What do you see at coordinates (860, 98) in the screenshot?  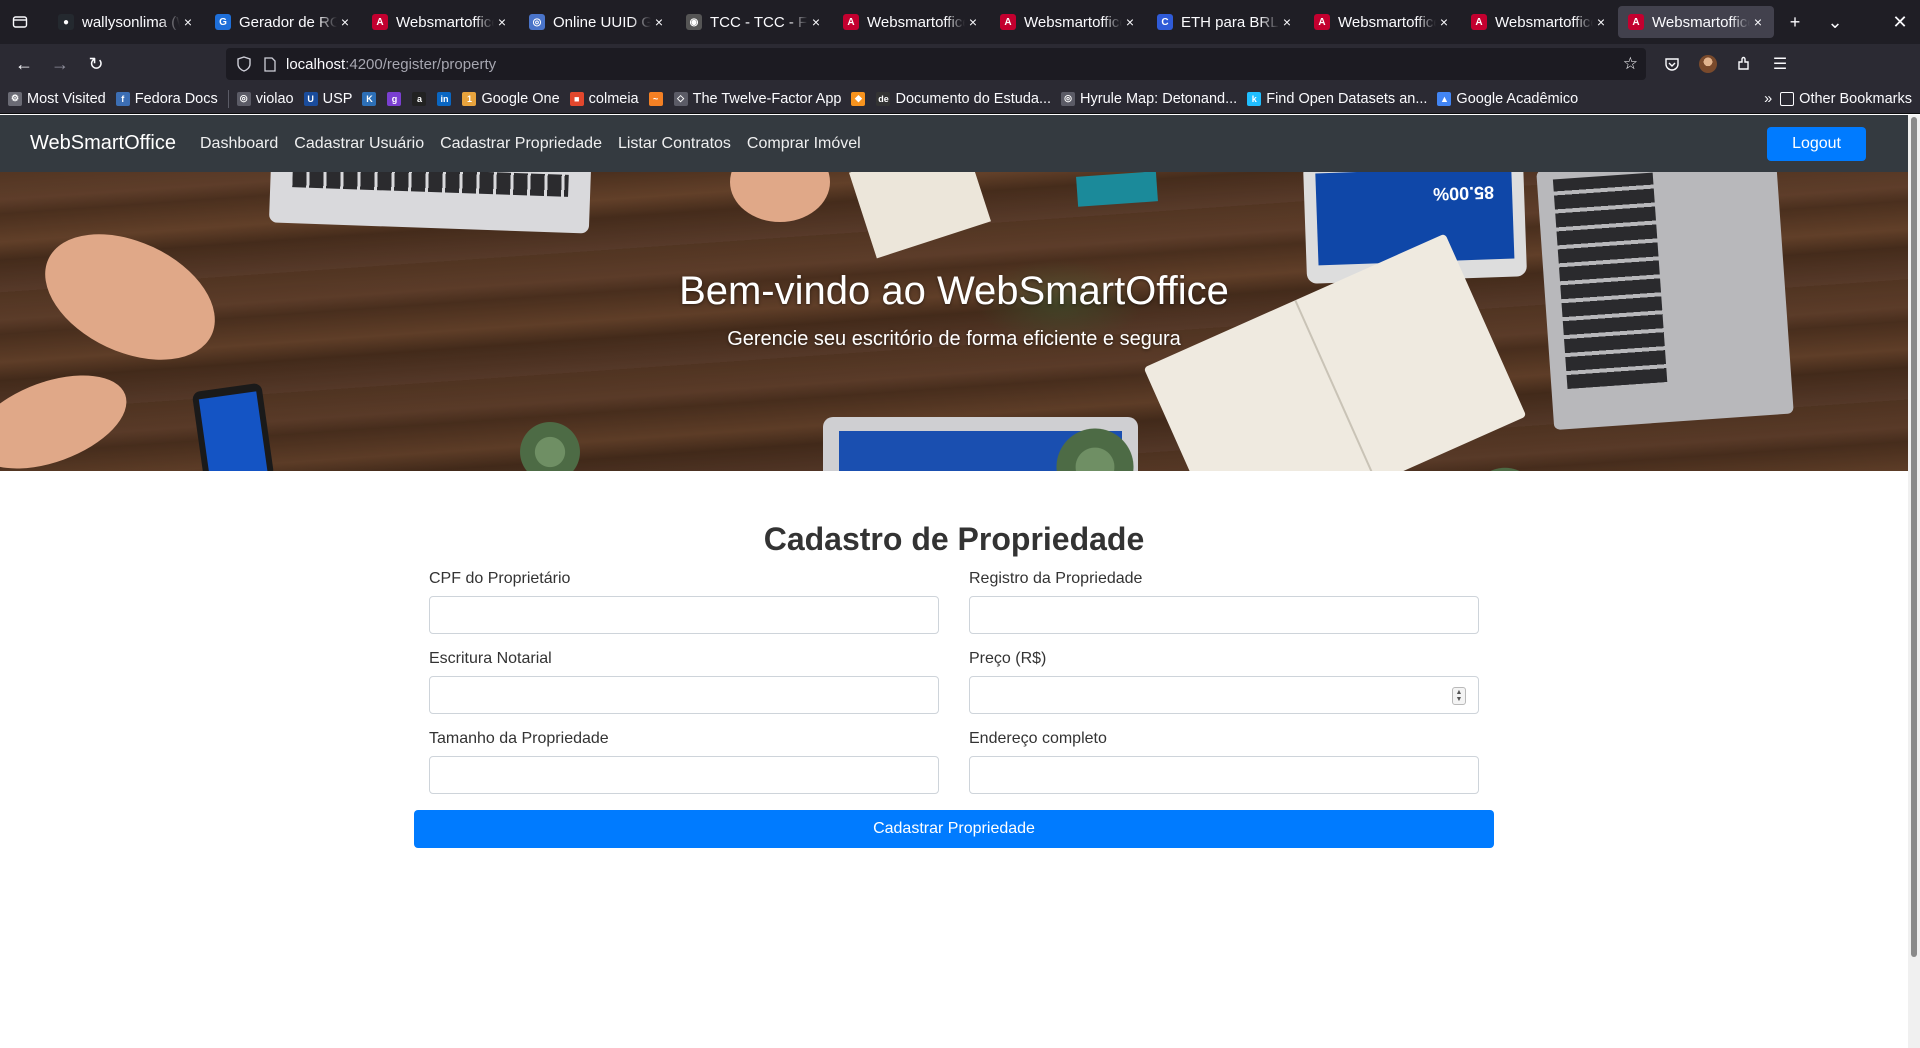 I see `bookmark-item: ◆` at bounding box center [860, 98].